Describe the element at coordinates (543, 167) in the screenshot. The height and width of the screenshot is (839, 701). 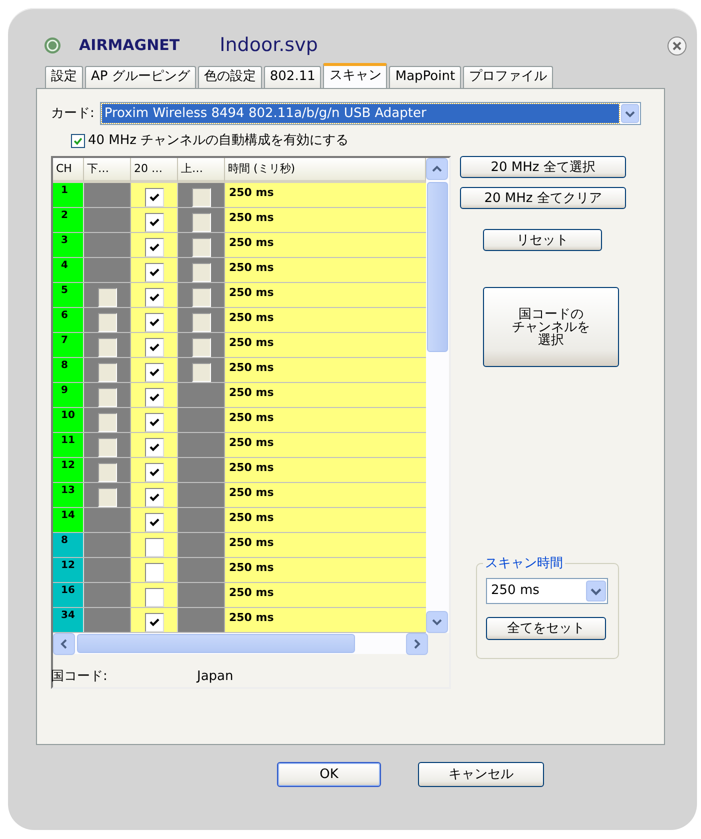
I see `select-all-button: 20 MHz 全て選択` at that location.